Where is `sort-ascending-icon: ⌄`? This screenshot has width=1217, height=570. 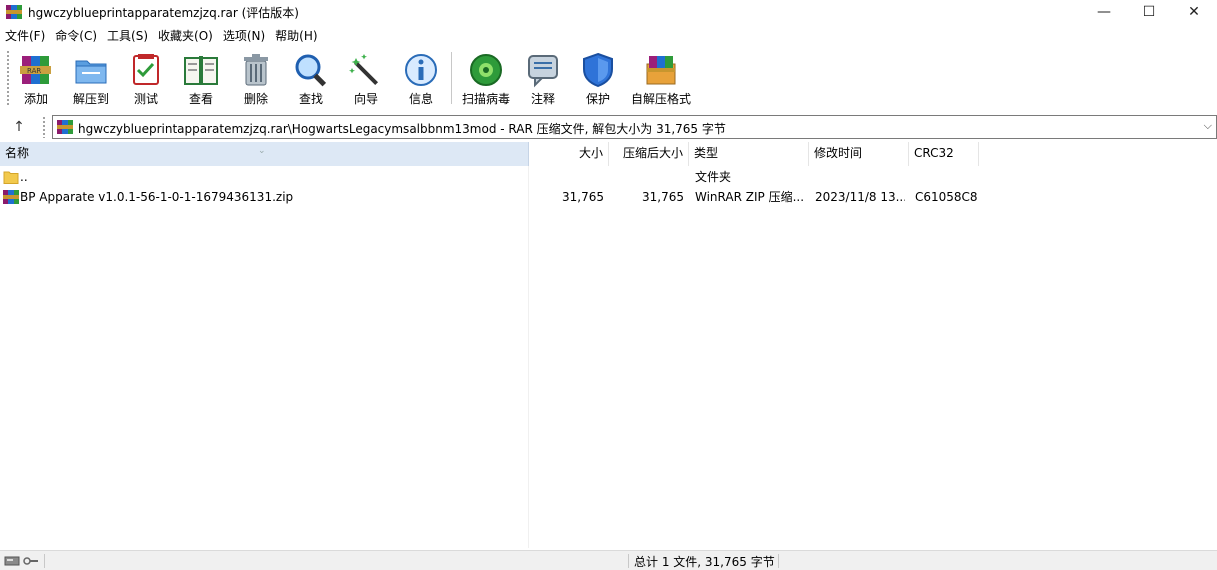
sort-ascending-icon: ⌄ is located at coordinates (262, 151).